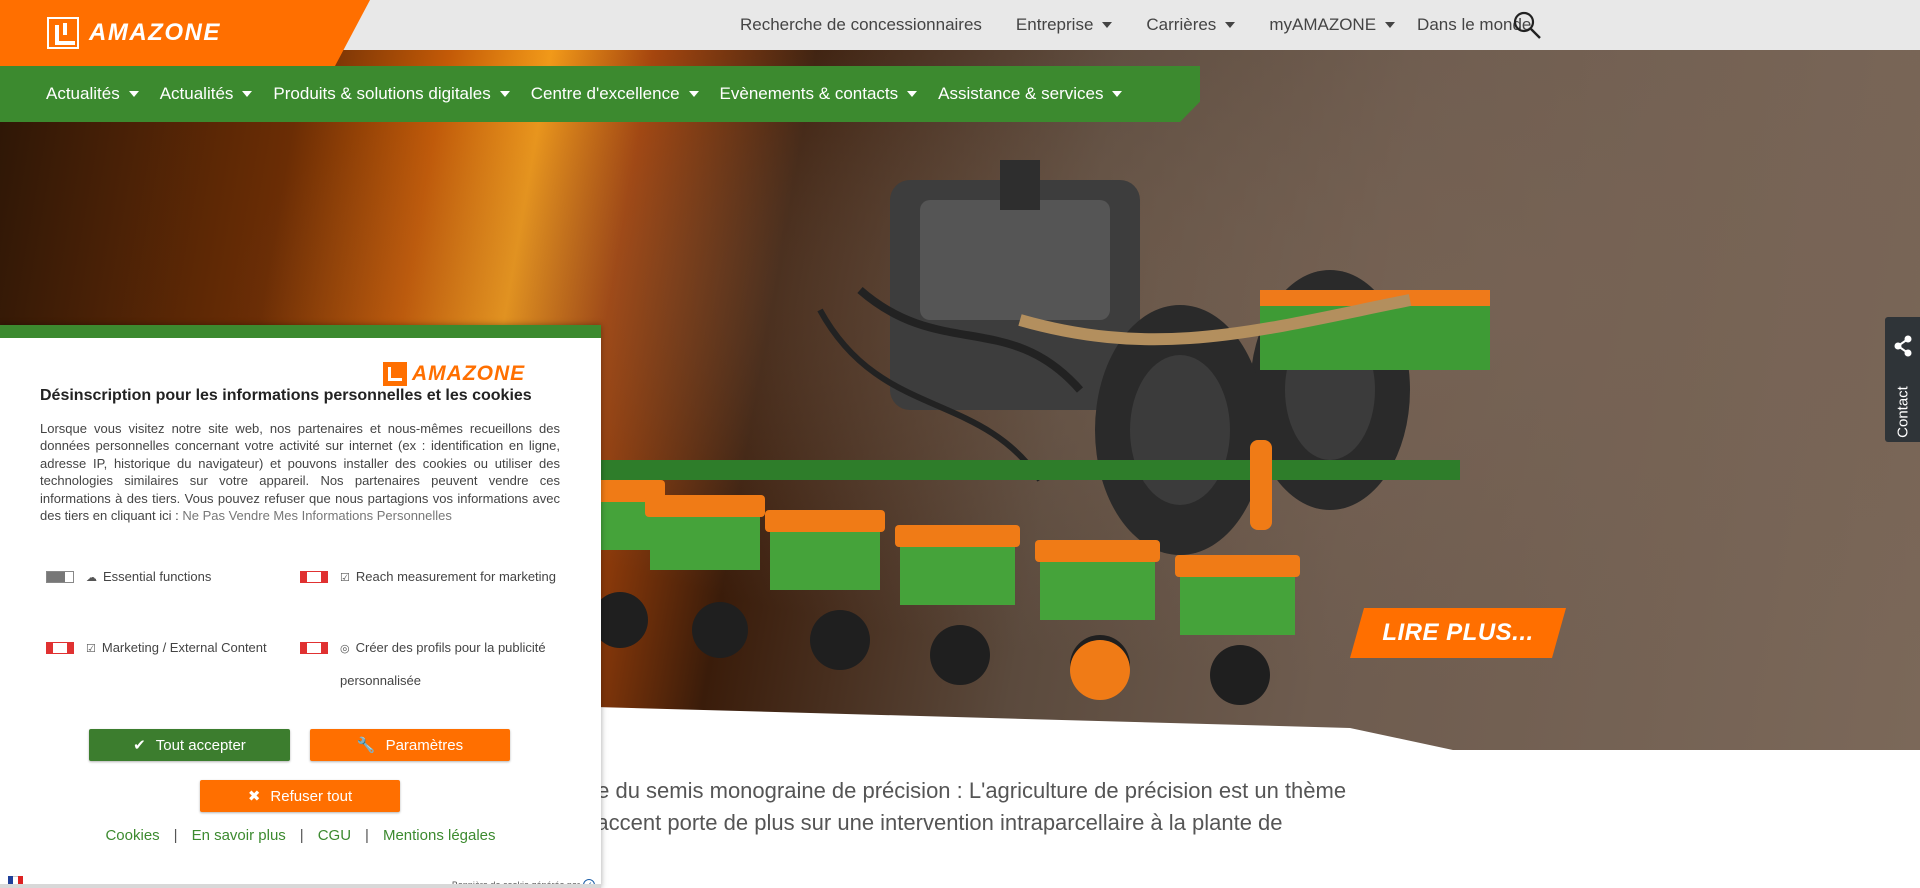 The height and width of the screenshot is (888, 1920). What do you see at coordinates (334, 835) in the screenshot?
I see `cgu-link: CGU` at bounding box center [334, 835].